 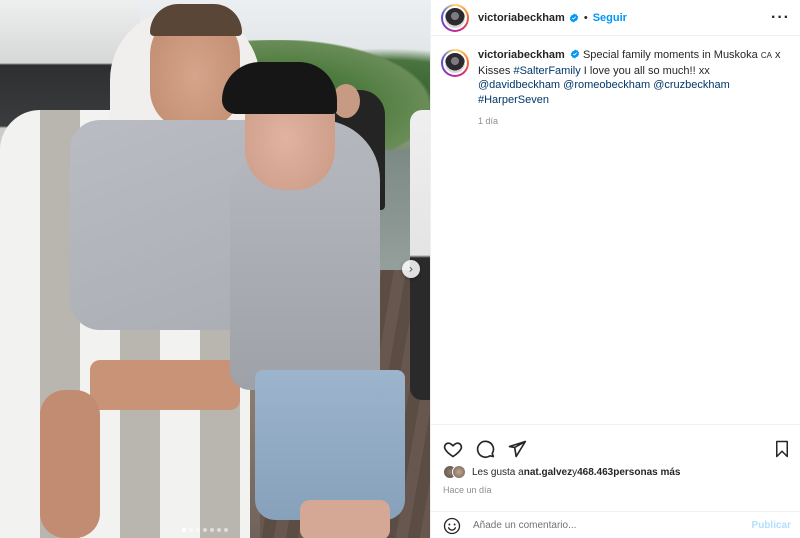 What do you see at coordinates (610, 18) in the screenshot?
I see `follow-button: Seguir` at bounding box center [610, 18].